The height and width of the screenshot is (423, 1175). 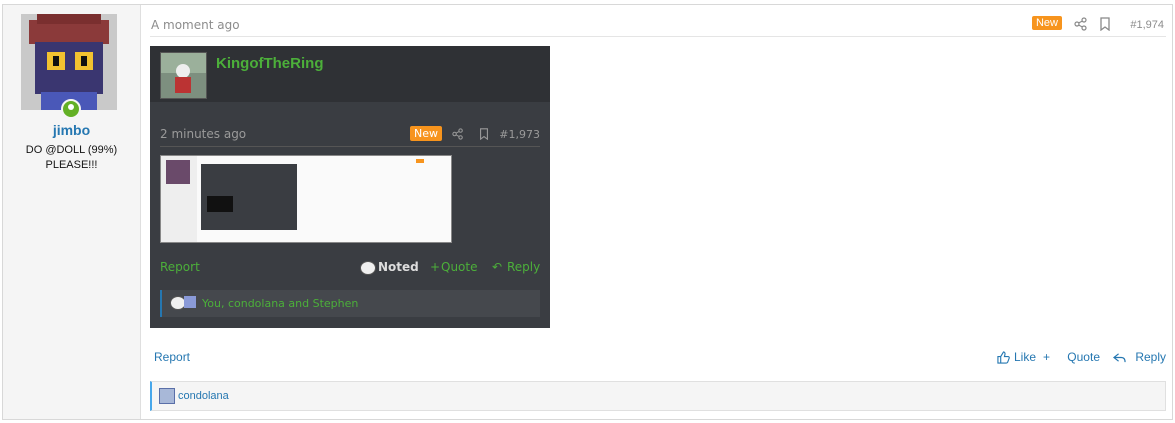 I want to click on embedded-reaction-avatar-icon, so click(x=190, y=302).